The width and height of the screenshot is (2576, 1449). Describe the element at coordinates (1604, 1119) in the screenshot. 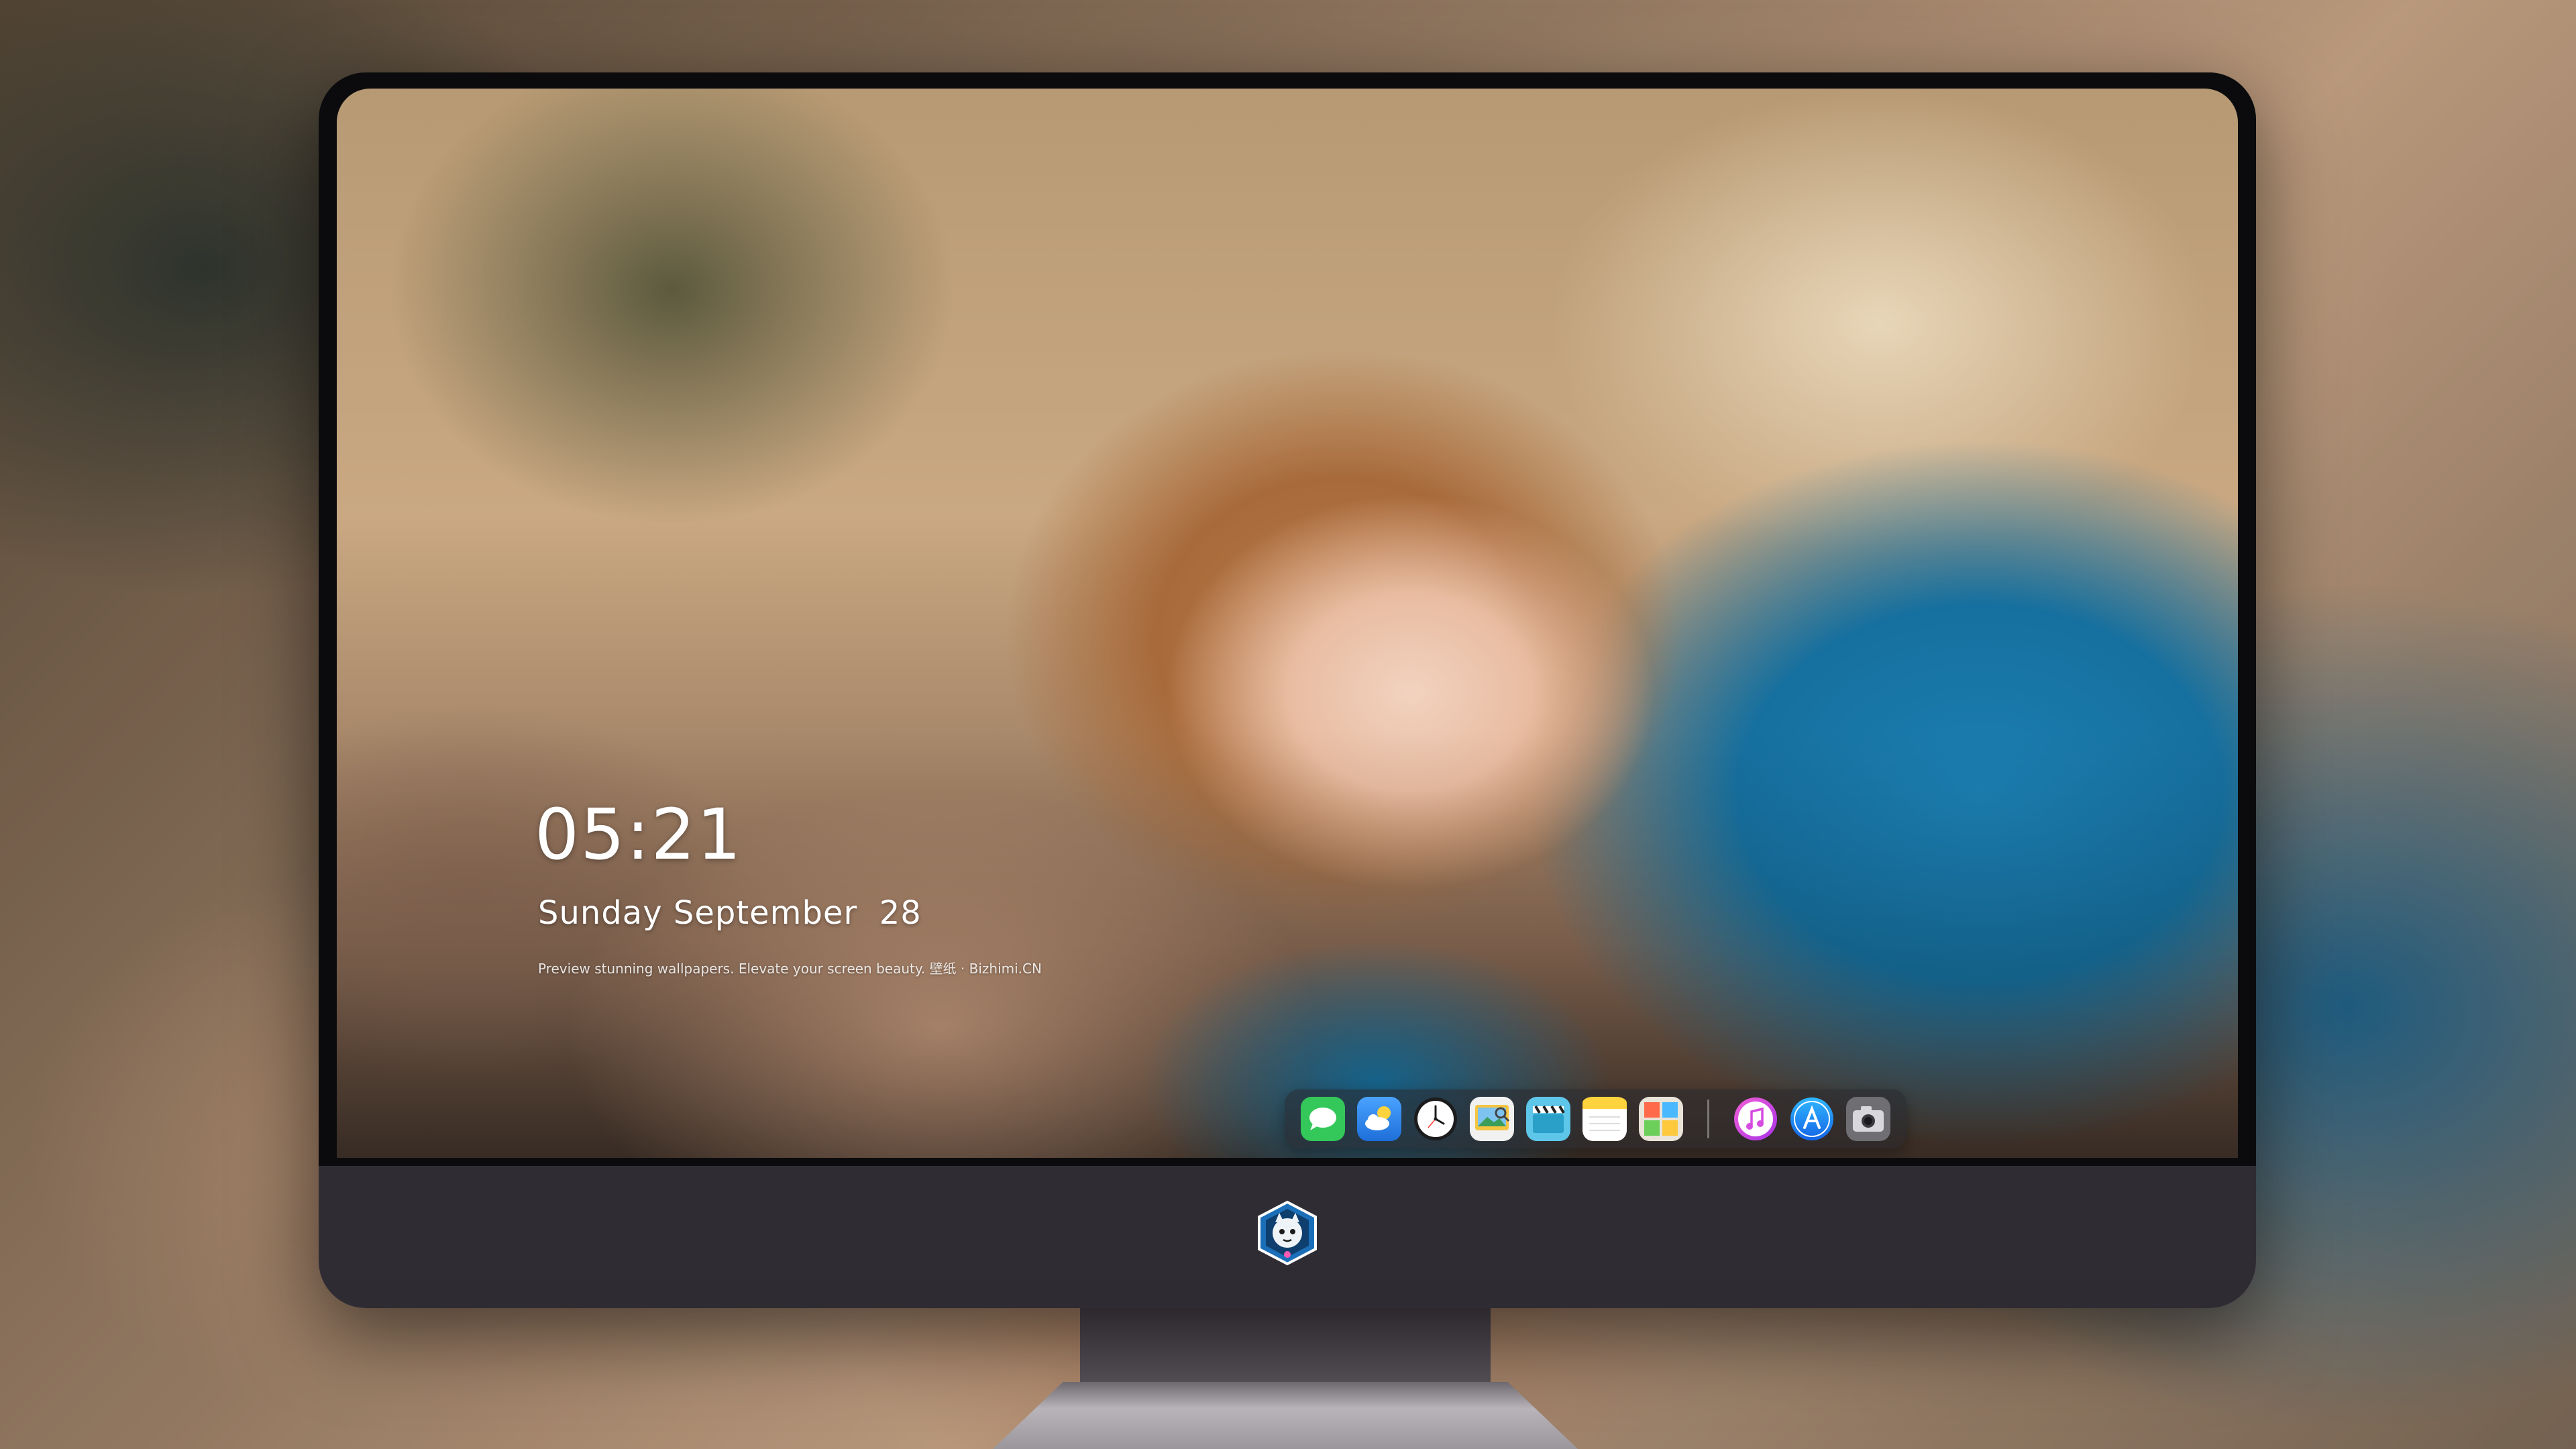

I see `notes-icon` at that location.